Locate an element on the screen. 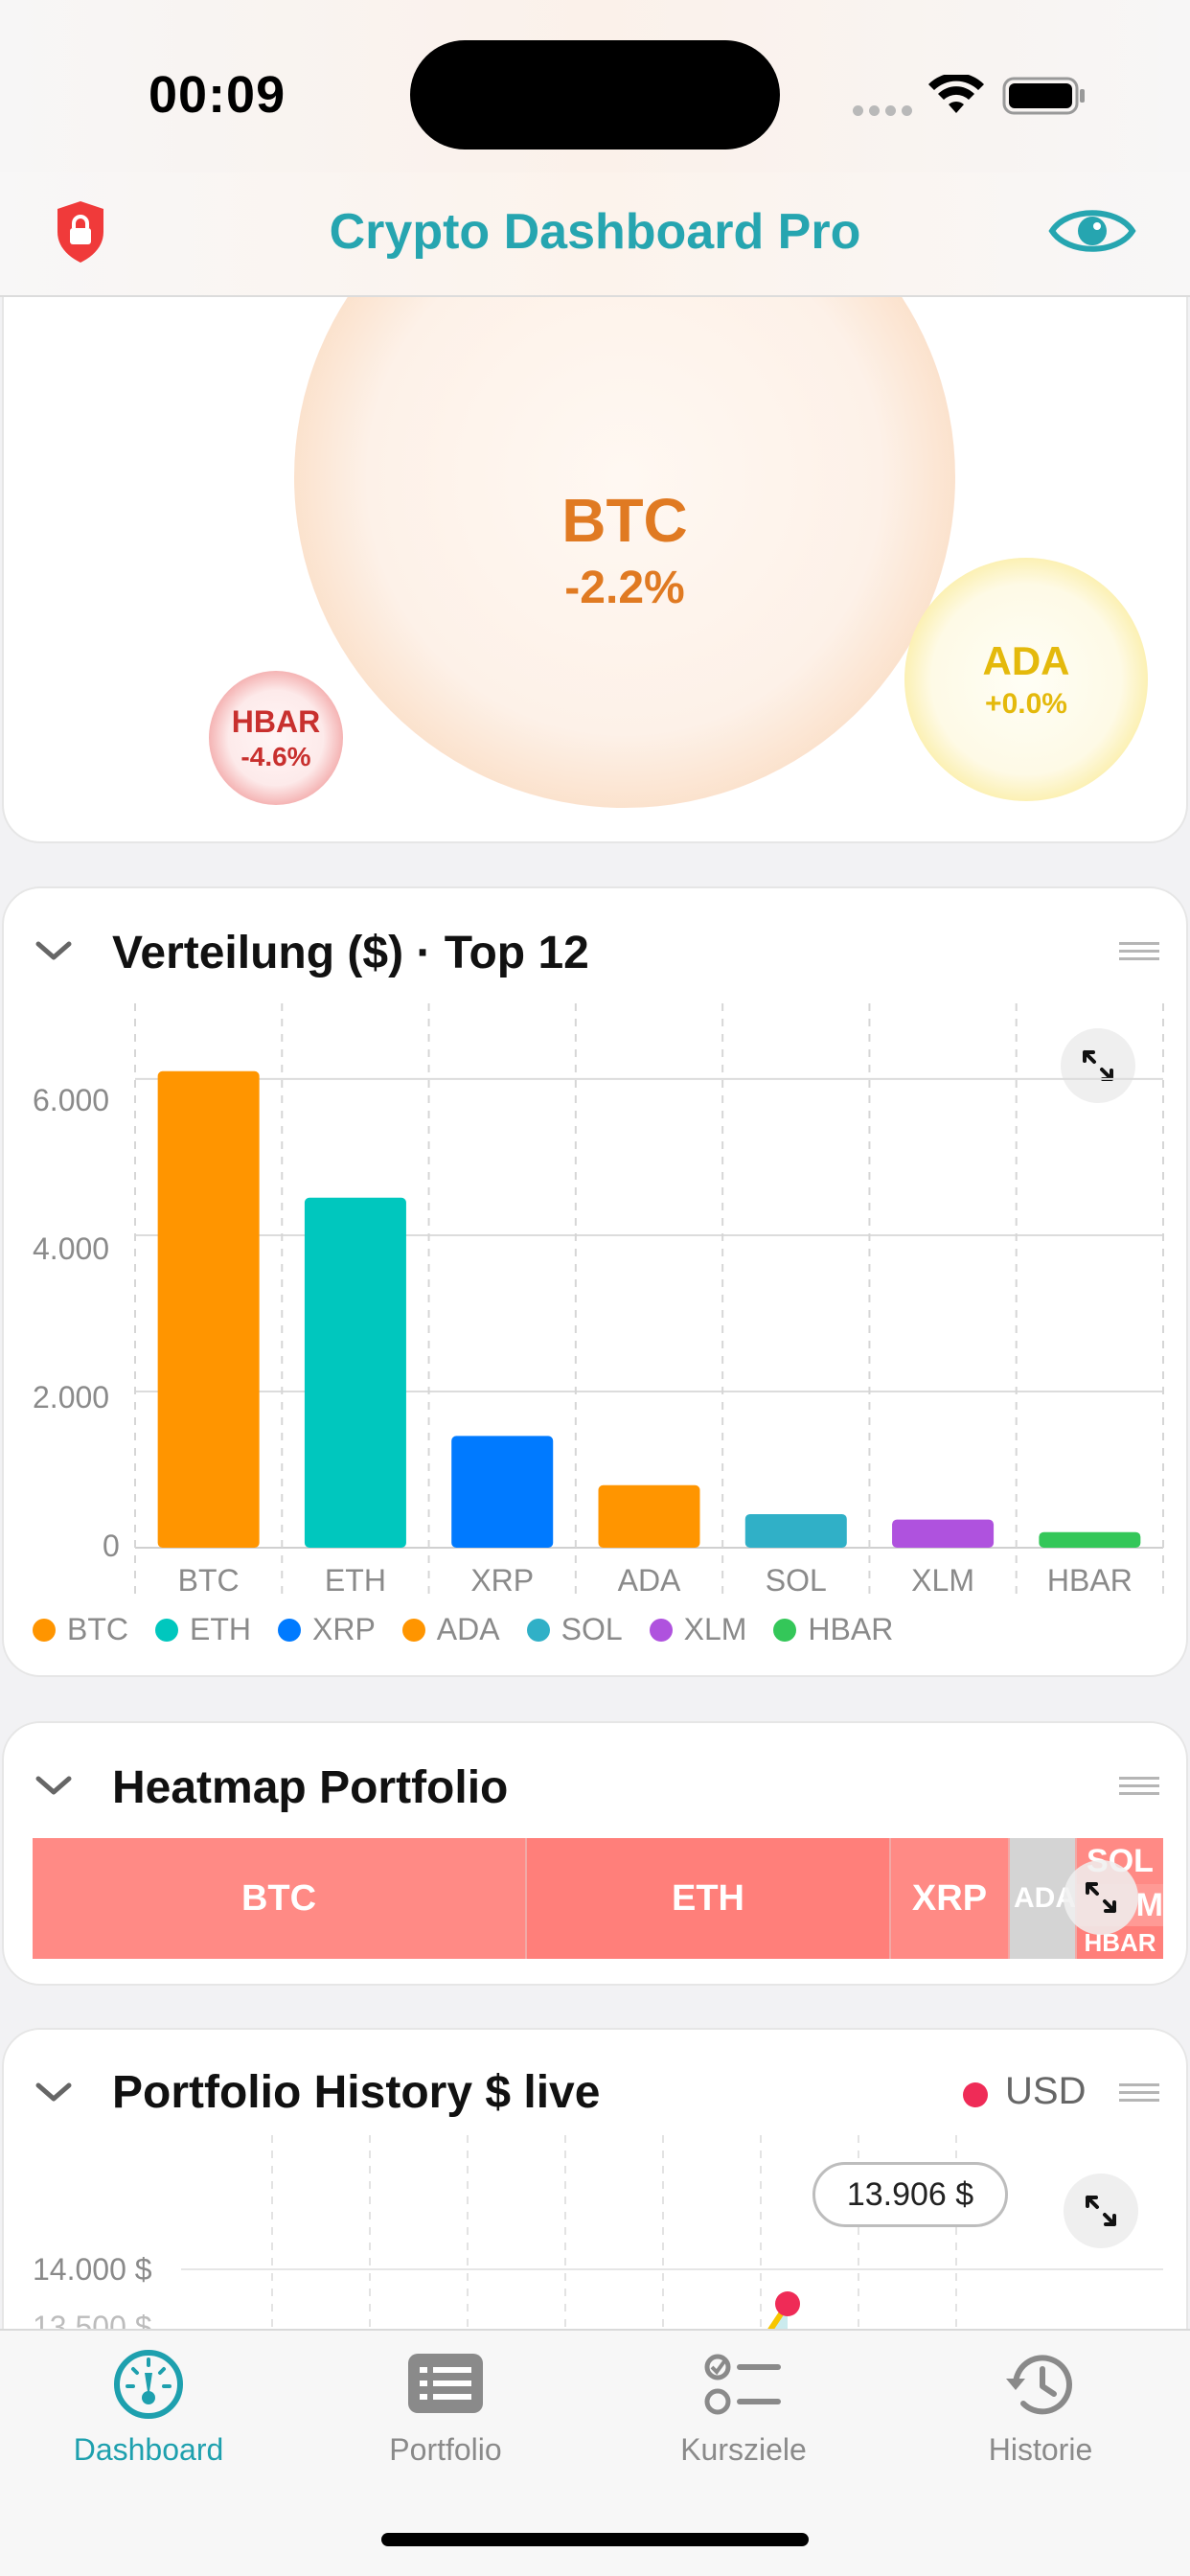  heatmap: BTC ETH XRP ADA SOL M HBAR is located at coordinates (598, 1898).